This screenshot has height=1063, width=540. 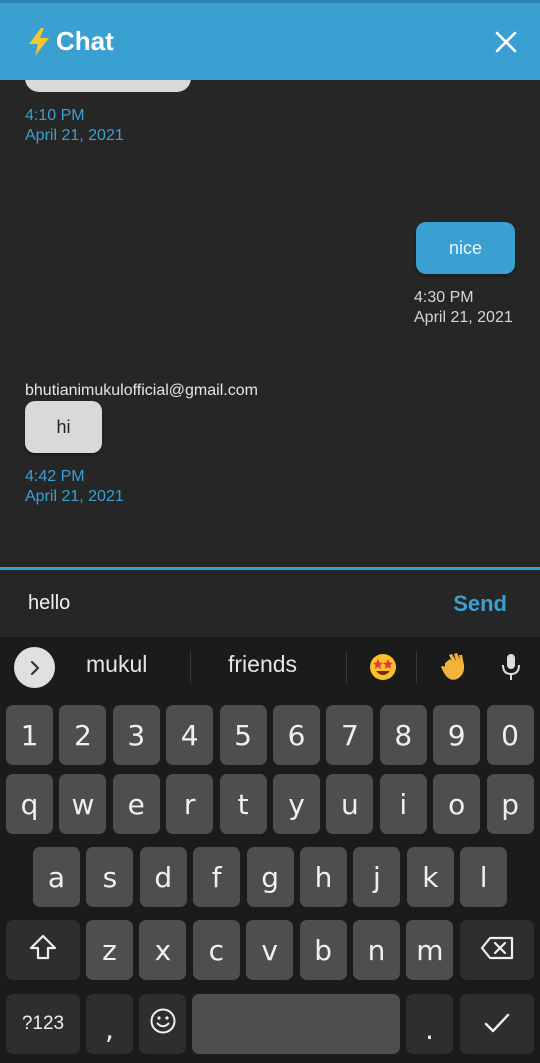 I want to click on incoming-message-bubble, so click(x=108, y=86).